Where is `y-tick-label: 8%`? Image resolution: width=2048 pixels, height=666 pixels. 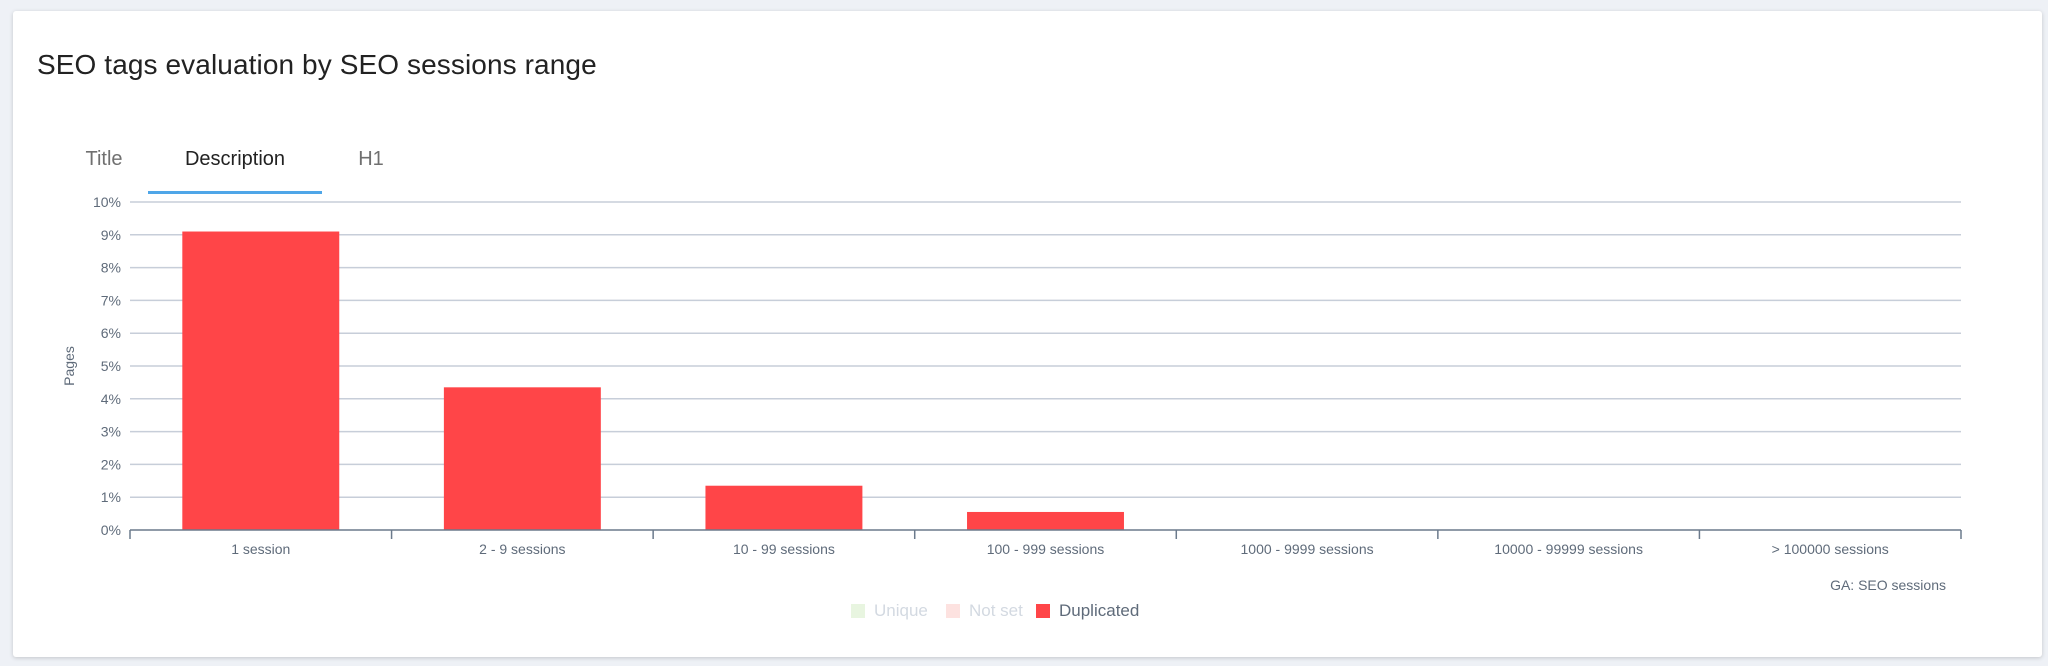
y-tick-label: 8% is located at coordinates (111, 268).